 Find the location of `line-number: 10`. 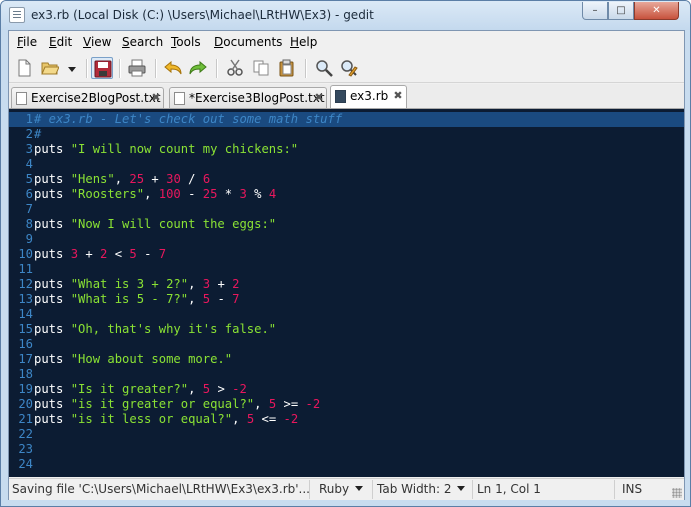

line-number: 10 is located at coordinates (25, 254).